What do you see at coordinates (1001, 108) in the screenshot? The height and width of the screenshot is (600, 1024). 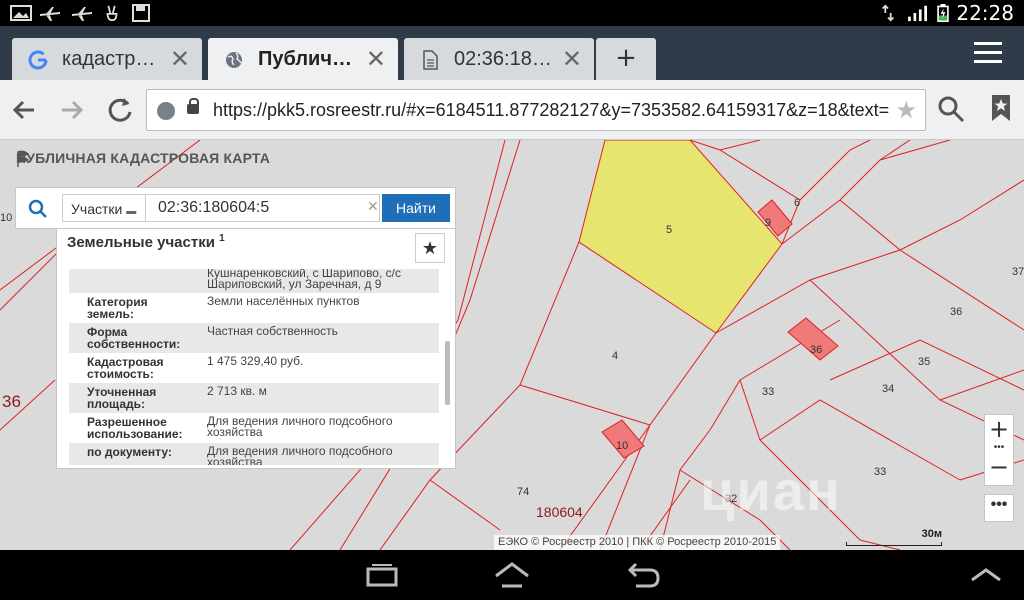 I see `bookmark-icon` at bounding box center [1001, 108].